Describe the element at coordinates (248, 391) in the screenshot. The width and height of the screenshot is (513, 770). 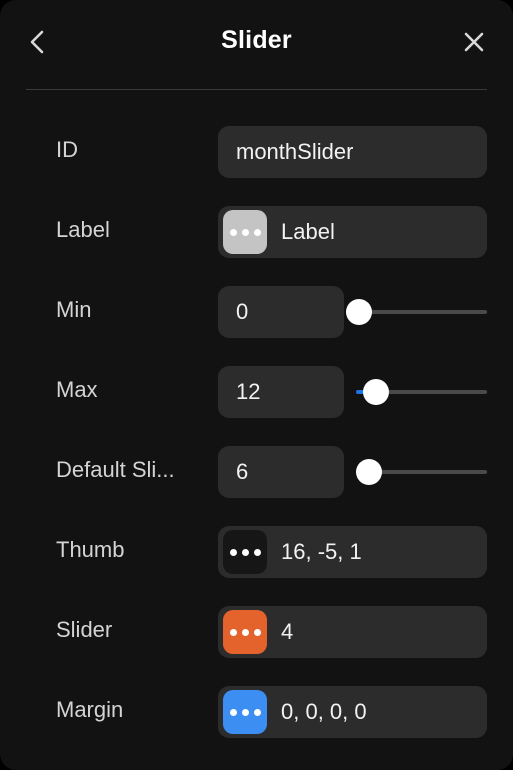
I see `property-value-text: 12` at that location.